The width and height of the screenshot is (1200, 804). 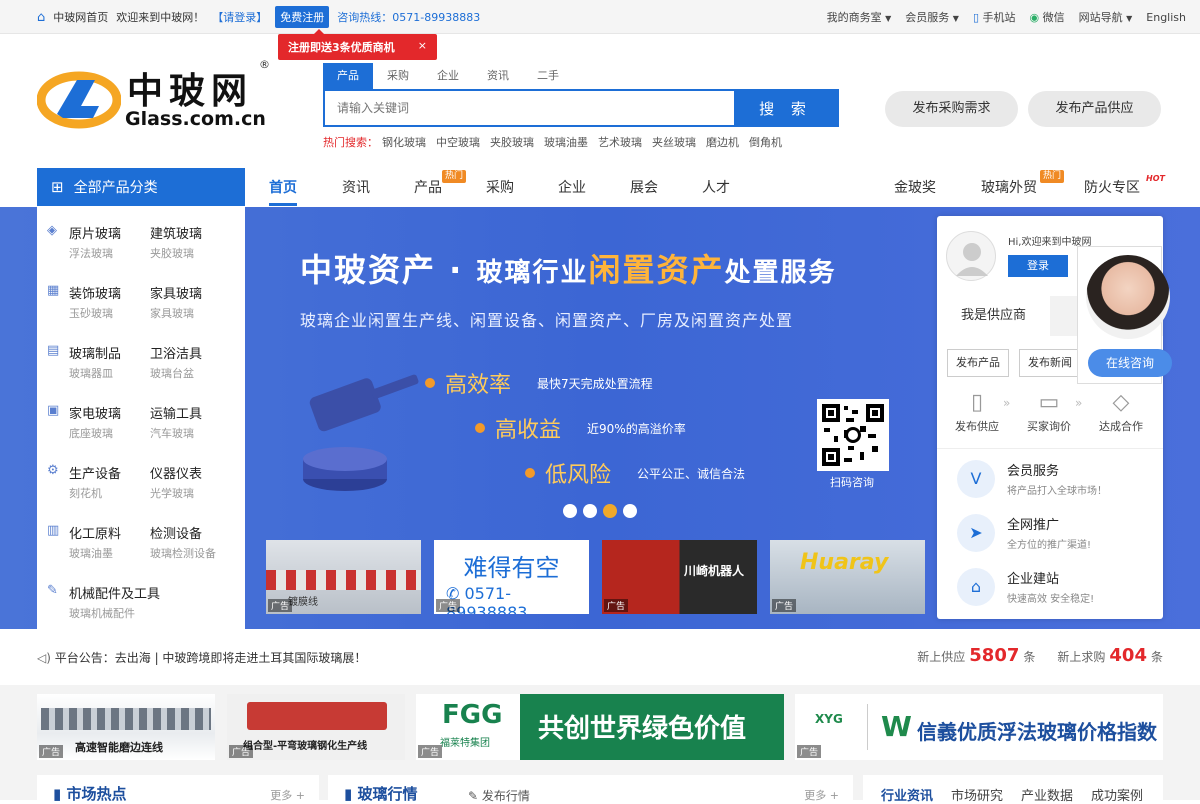 I want to click on category-title: 卫浴洁具, so click(x=176, y=352).